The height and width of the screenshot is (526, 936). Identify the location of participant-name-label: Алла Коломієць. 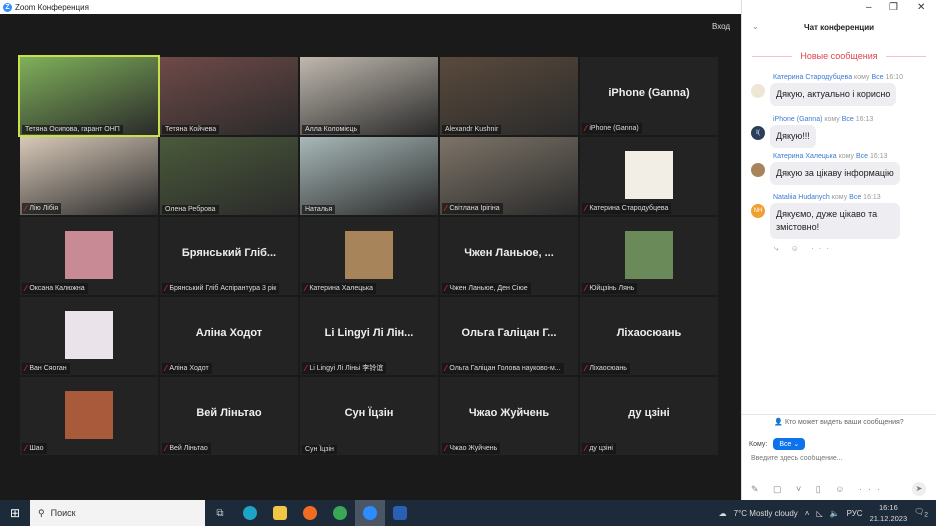
(331, 129).